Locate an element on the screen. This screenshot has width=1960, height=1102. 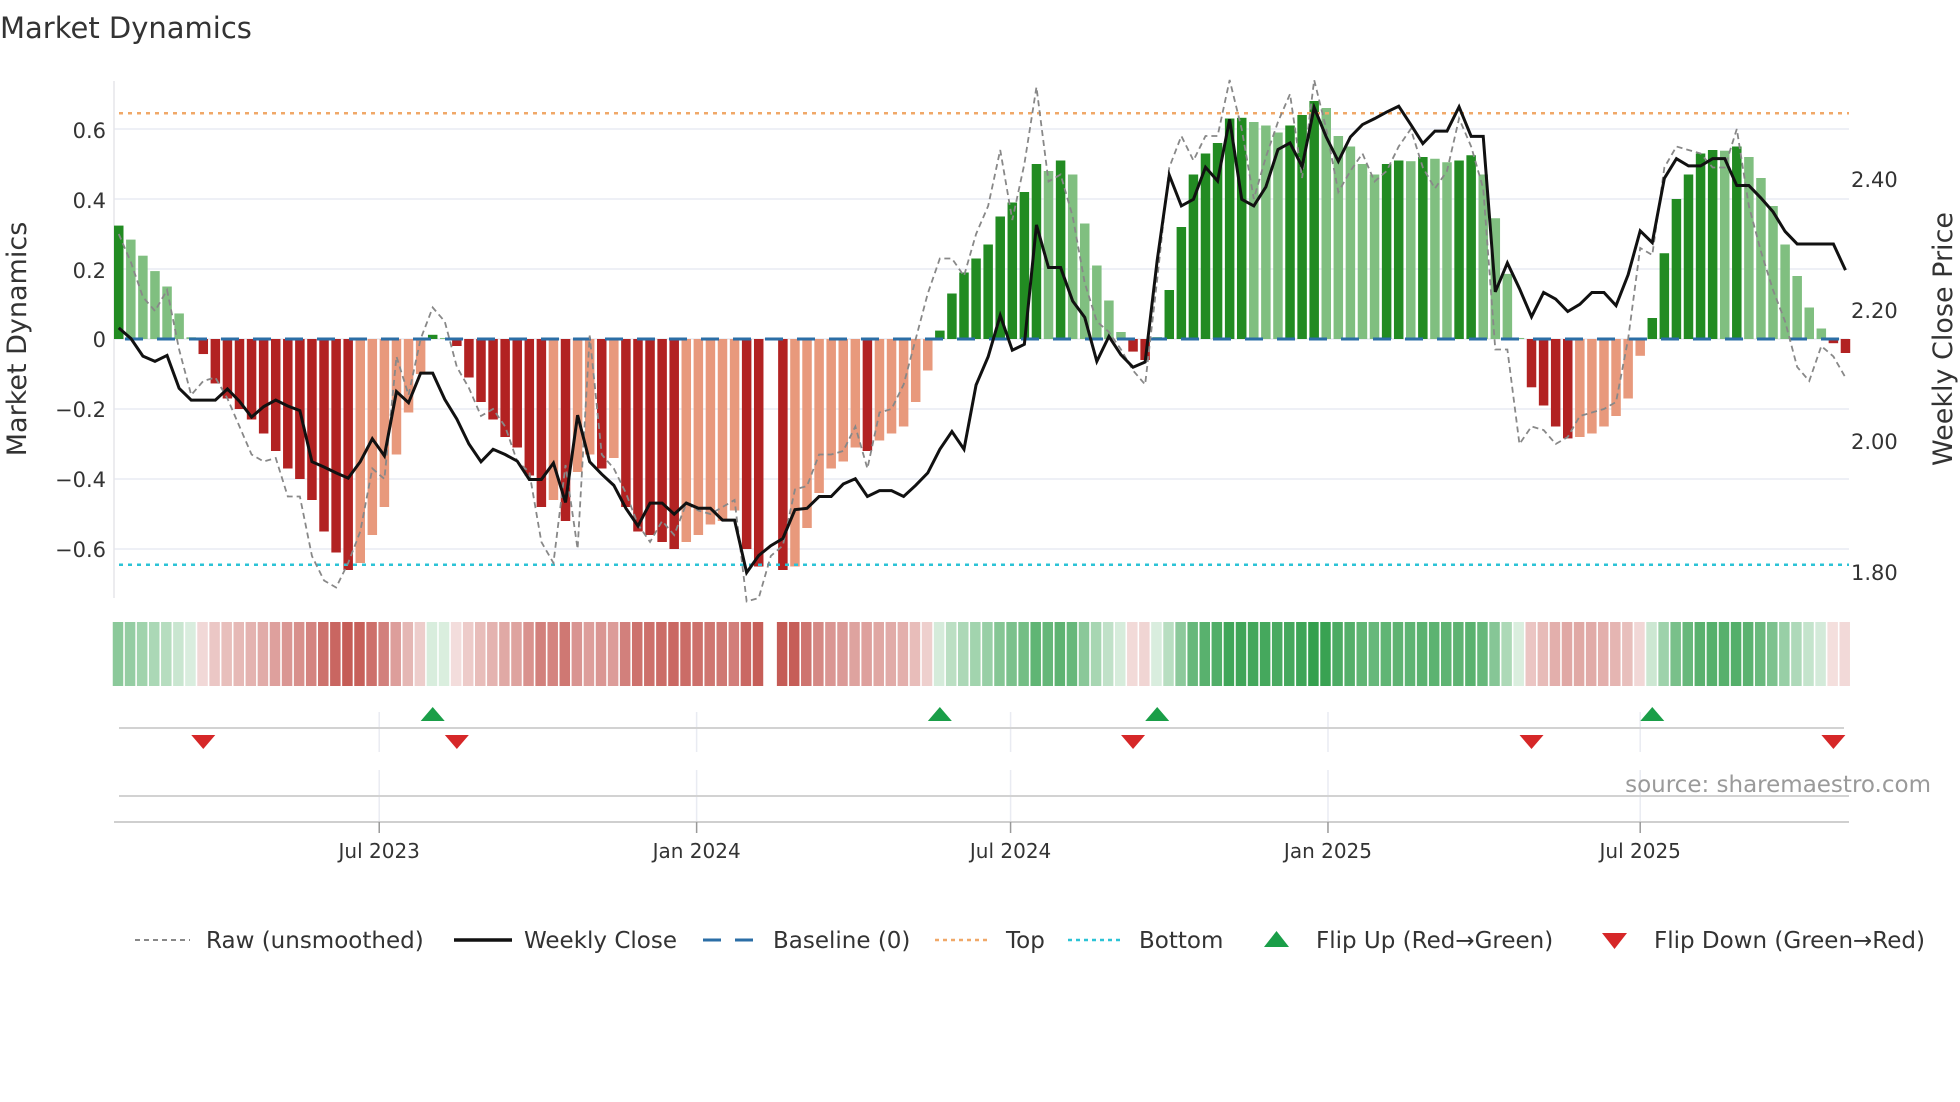
y2-tick-label: 1.80 is located at coordinates (1874, 573).